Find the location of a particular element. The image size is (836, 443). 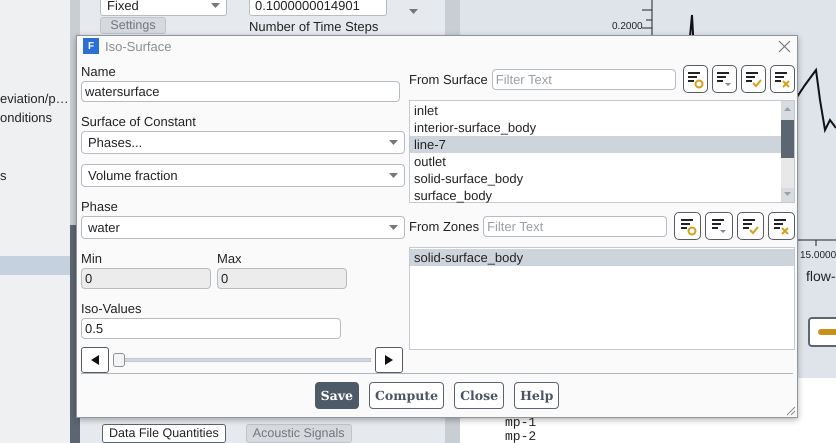

list-item: interior-surface_body is located at coordinates (595, 127).